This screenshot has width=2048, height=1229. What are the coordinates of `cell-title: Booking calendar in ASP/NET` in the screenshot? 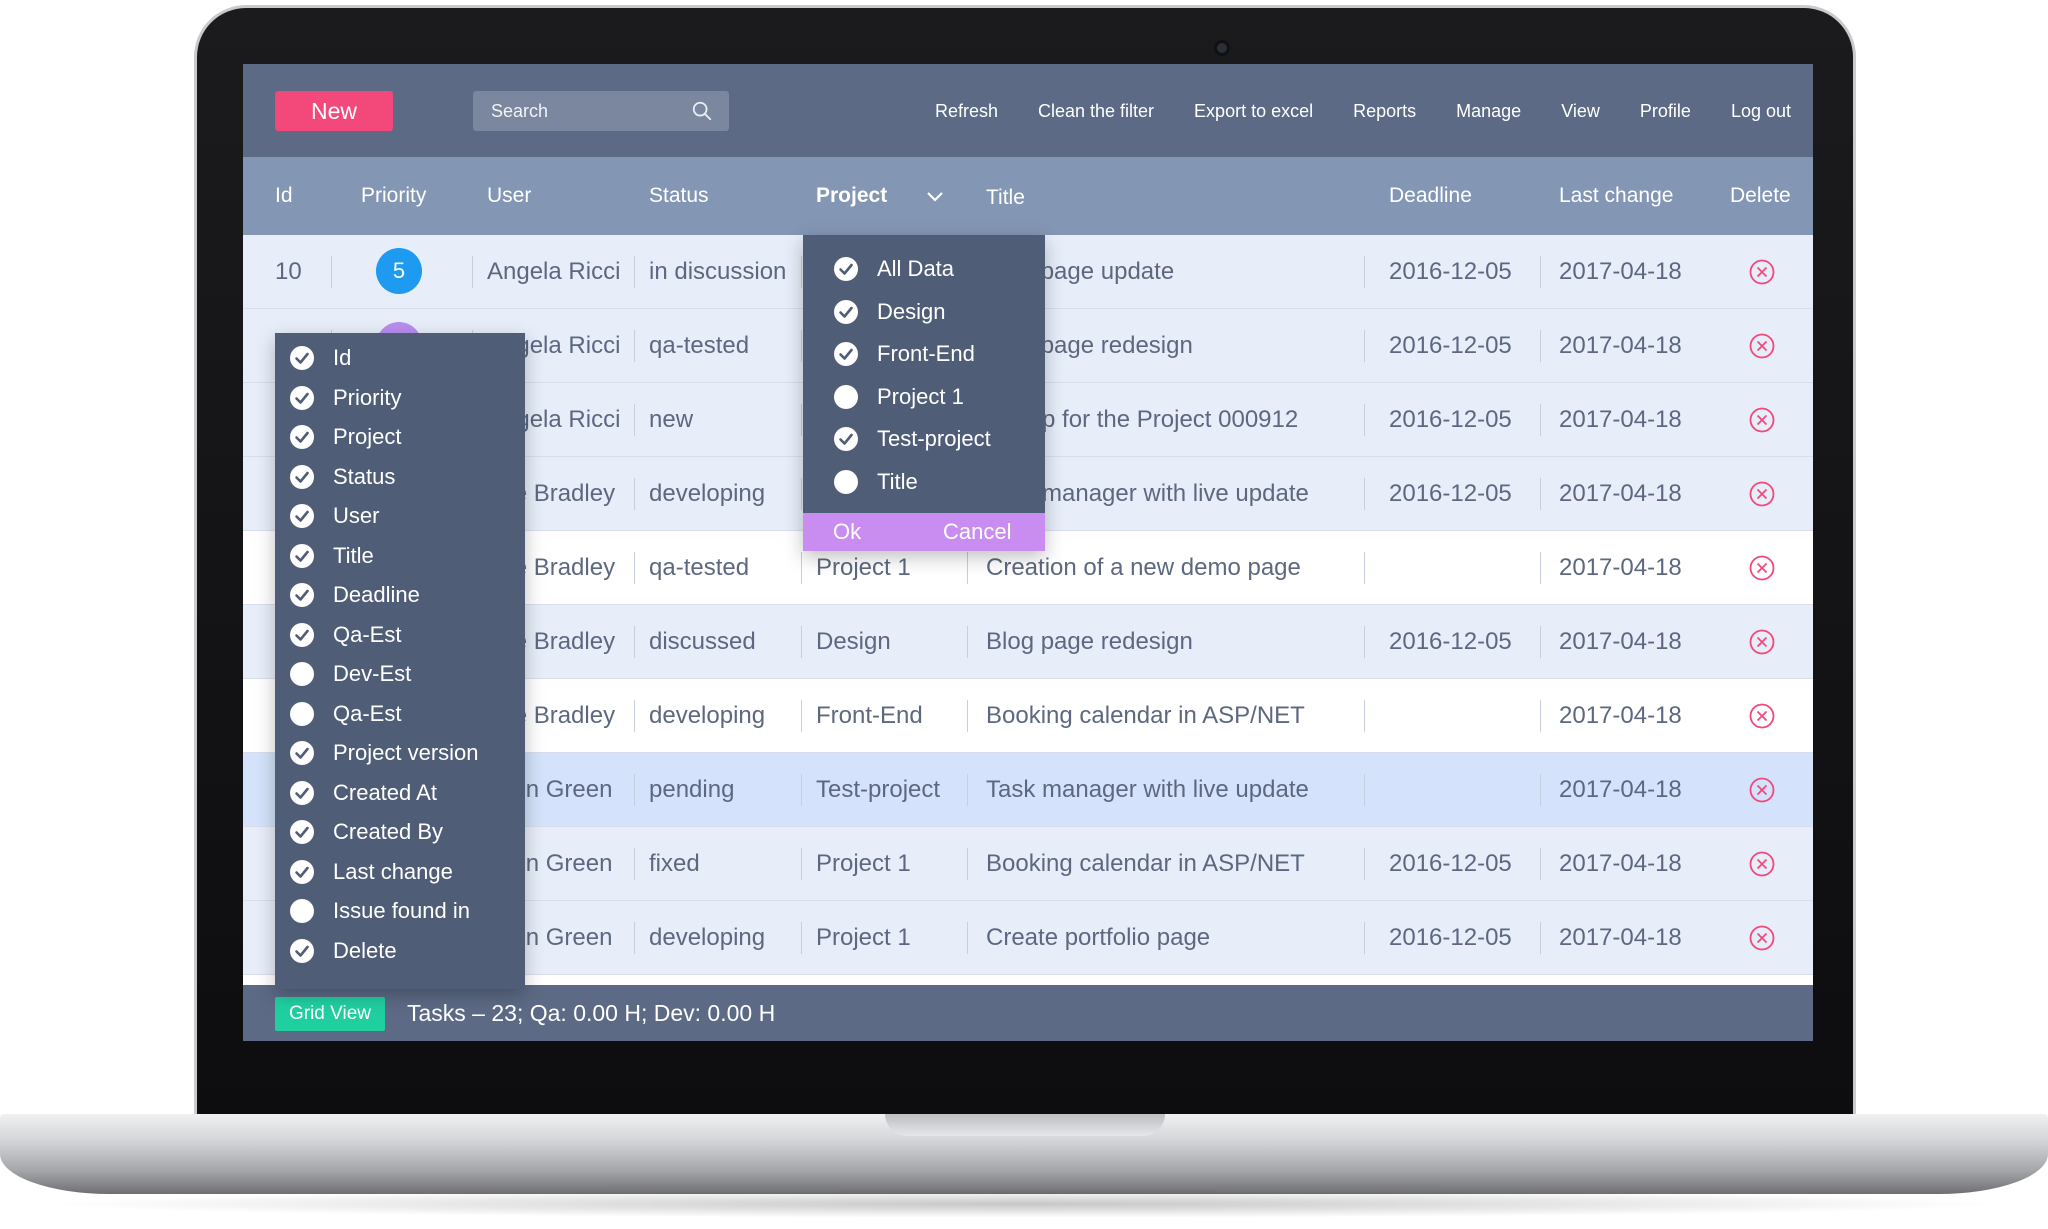 It's located at (1145, 863).